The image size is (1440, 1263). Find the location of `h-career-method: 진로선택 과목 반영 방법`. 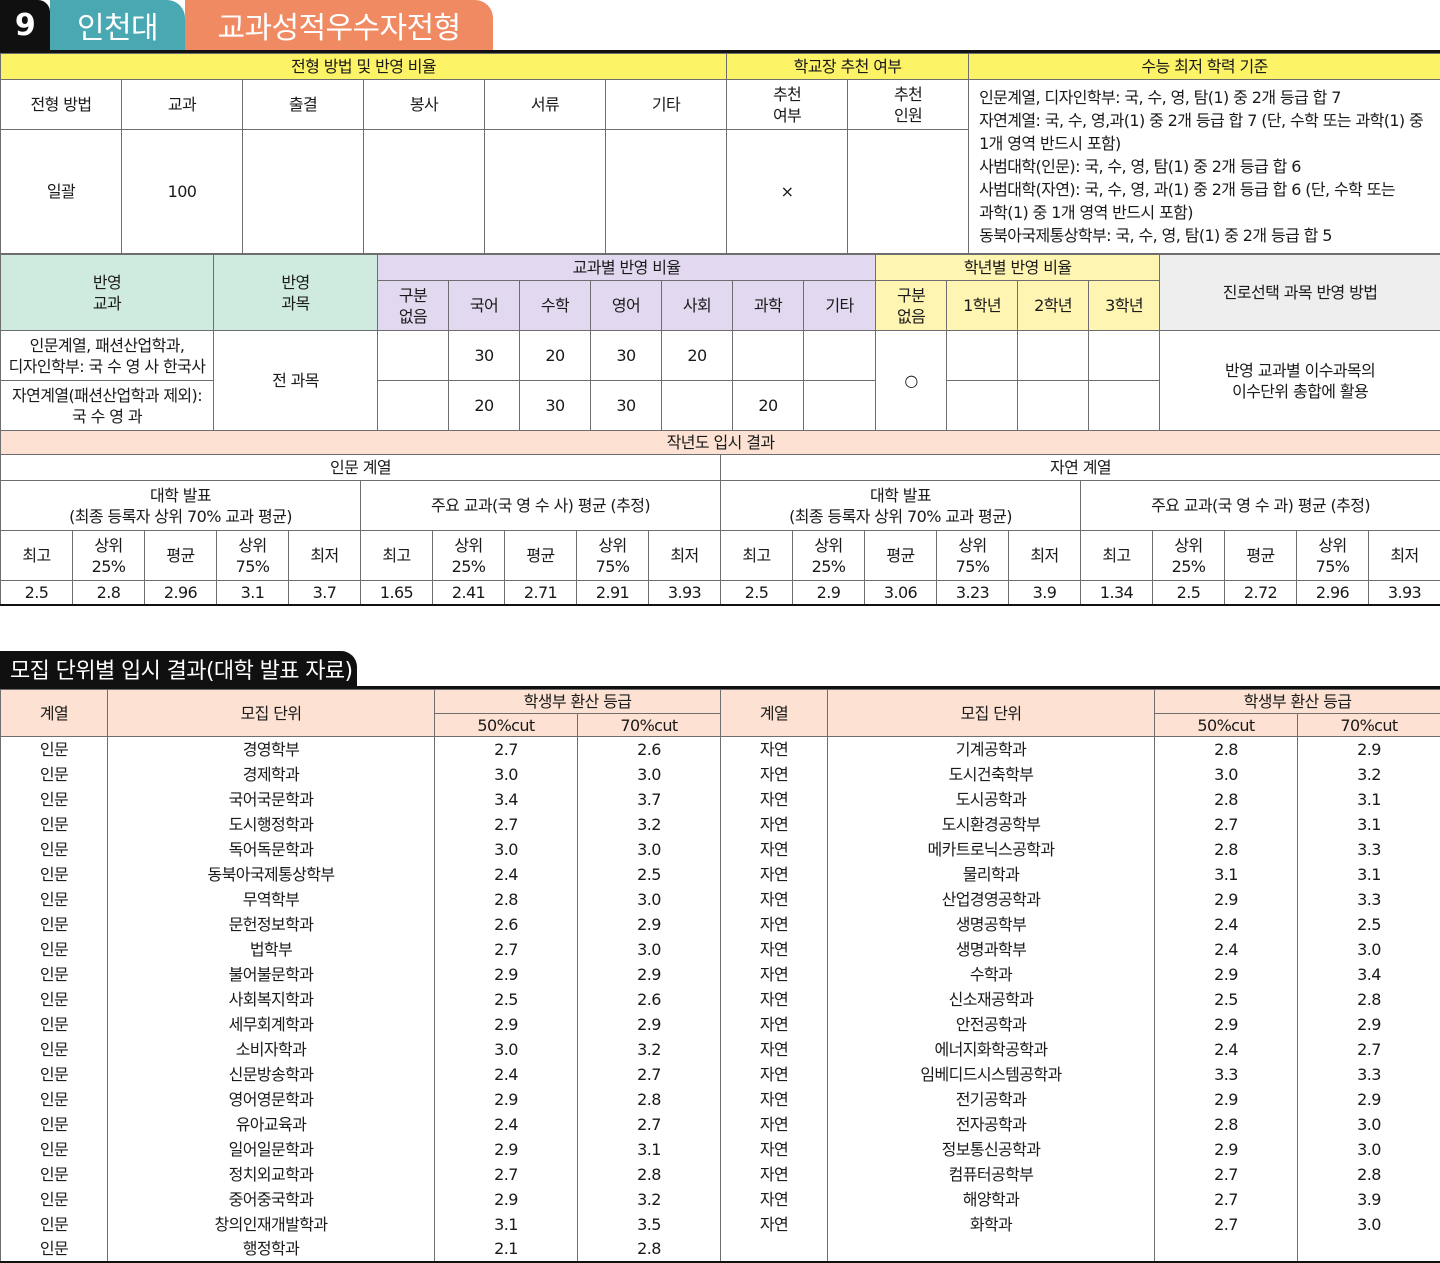

h-career-method: 진로선택 과목 반영 방법 is located at coordinates (1299, 292).